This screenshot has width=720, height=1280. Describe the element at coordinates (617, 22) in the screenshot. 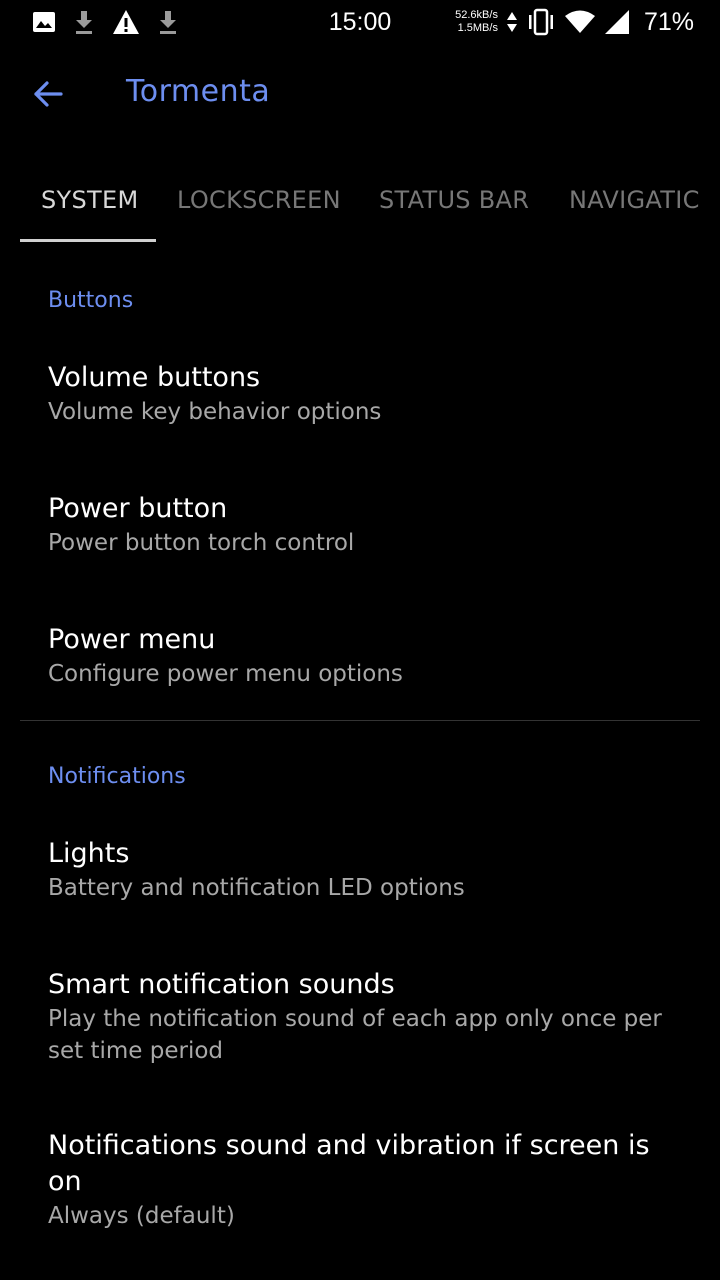

I see `cell-signal-icon` at that location.